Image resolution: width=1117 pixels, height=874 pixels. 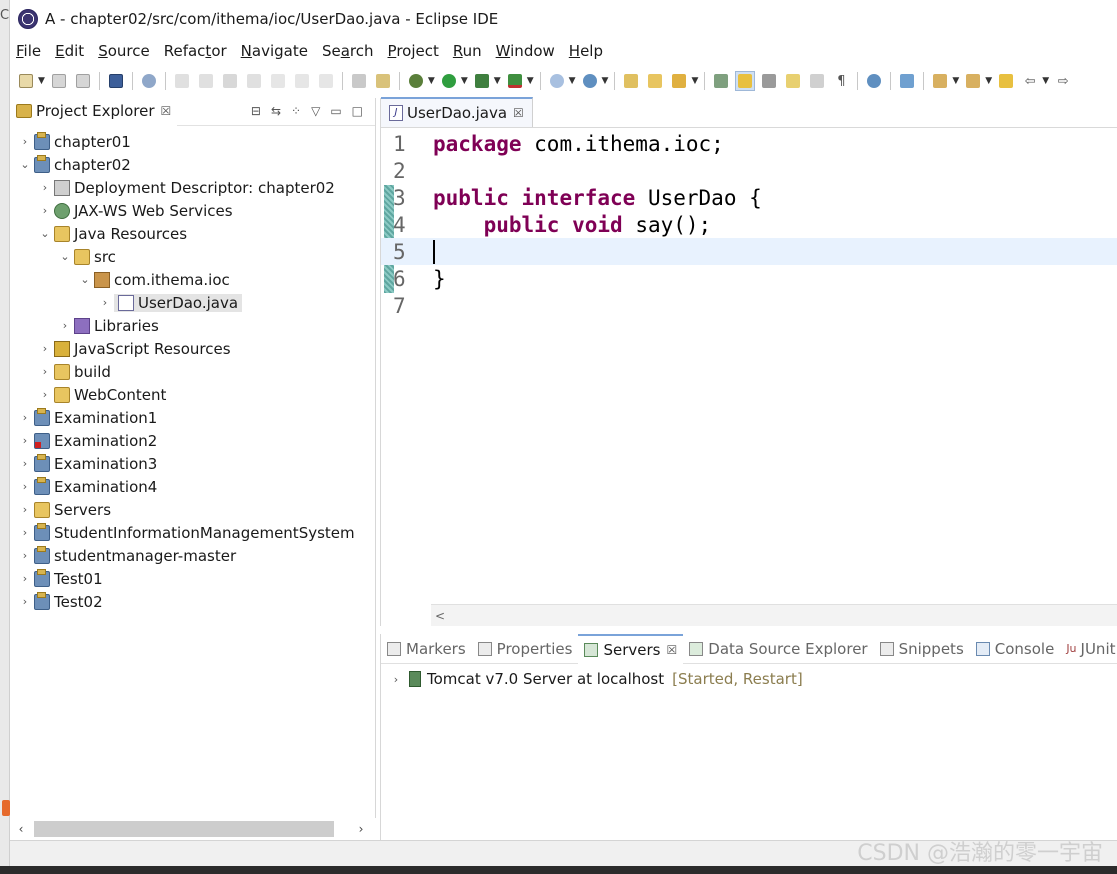 I want to click on tree-item-deployment-descriptor: › Deployment Descriptor: chapter02, so click(x=192, y=187).